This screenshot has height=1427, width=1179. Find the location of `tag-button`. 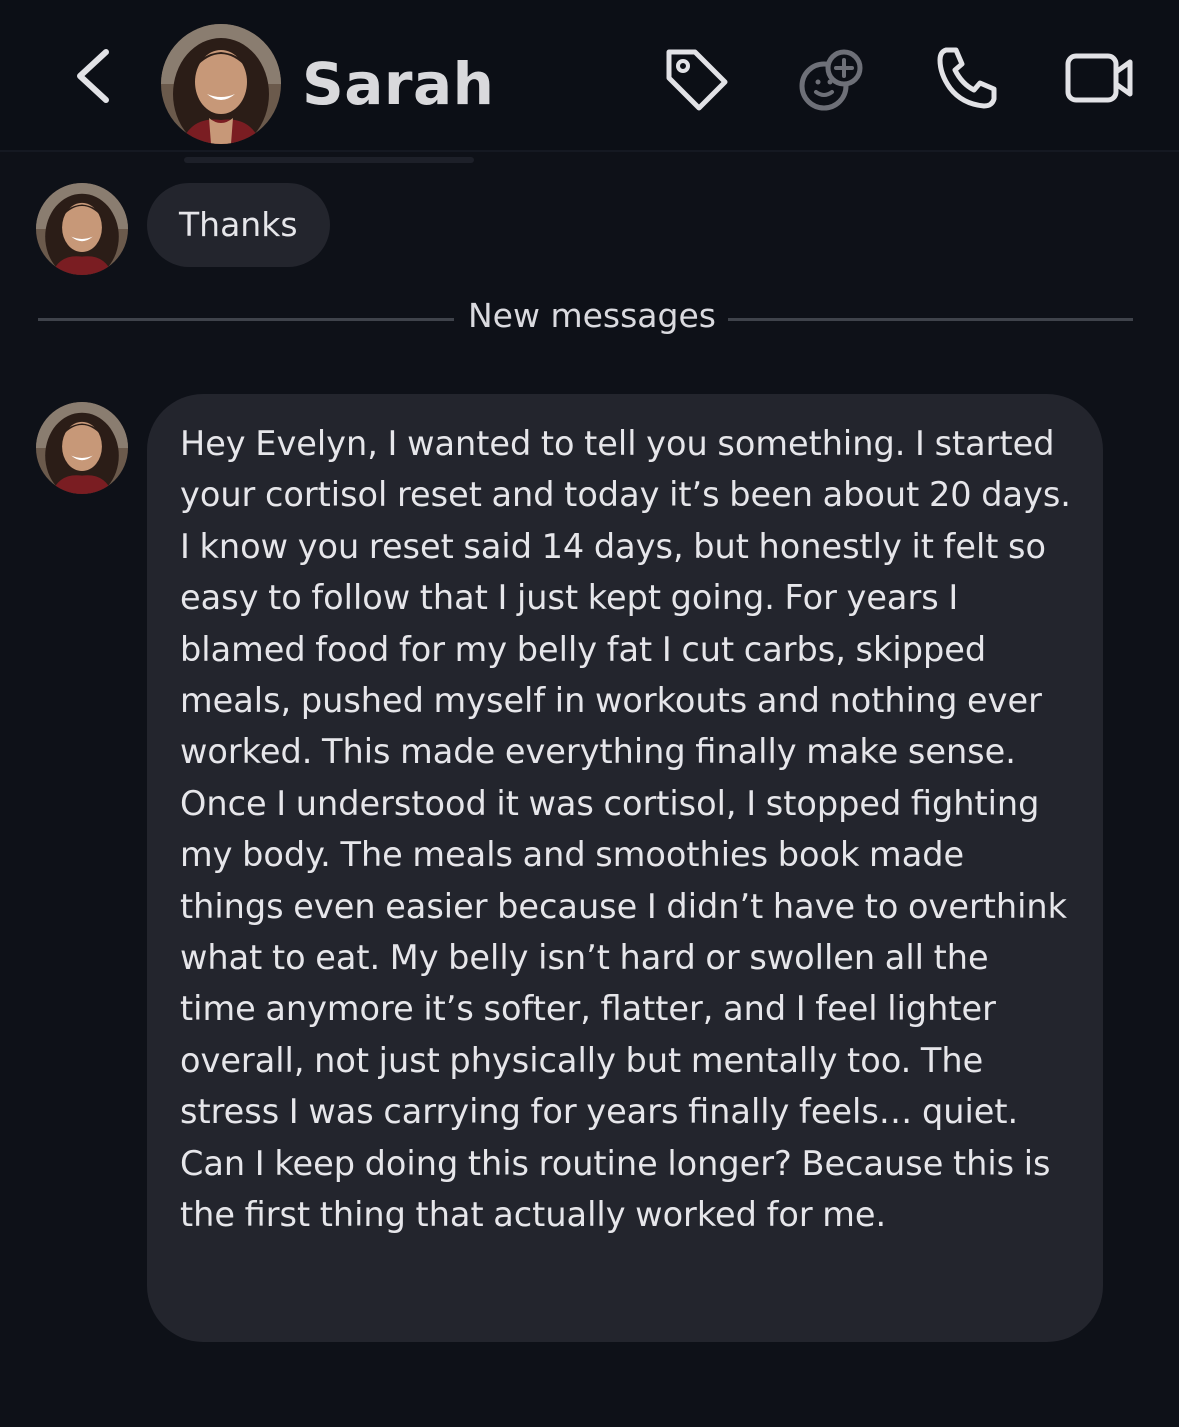

tag-button is located at coordinates (695, 78).